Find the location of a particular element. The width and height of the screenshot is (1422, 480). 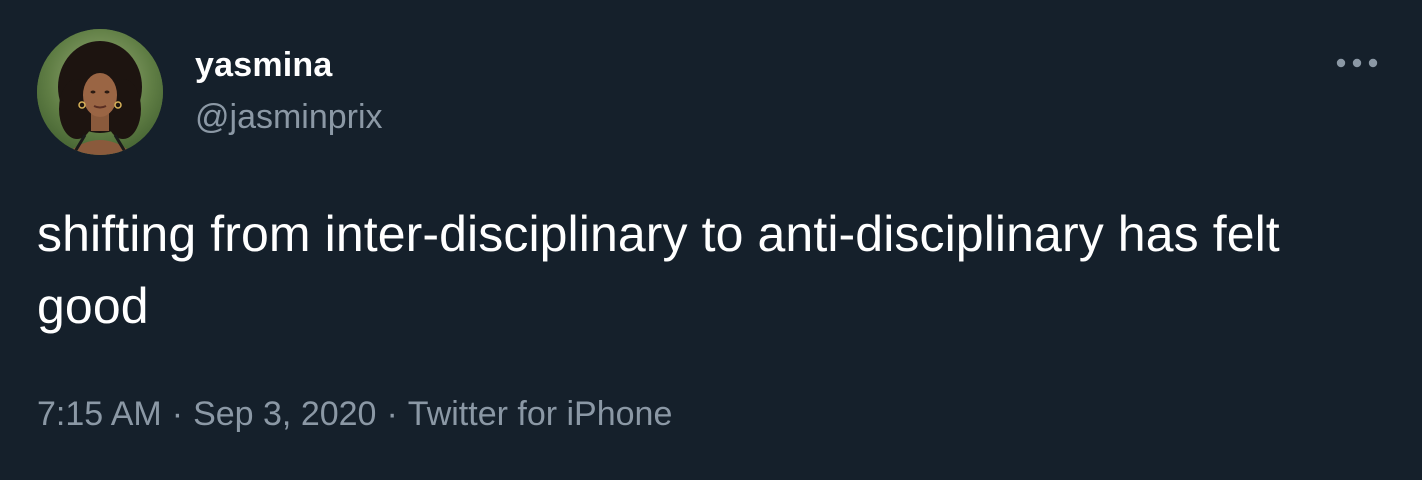

avatar is located at coordinates (100, 92).